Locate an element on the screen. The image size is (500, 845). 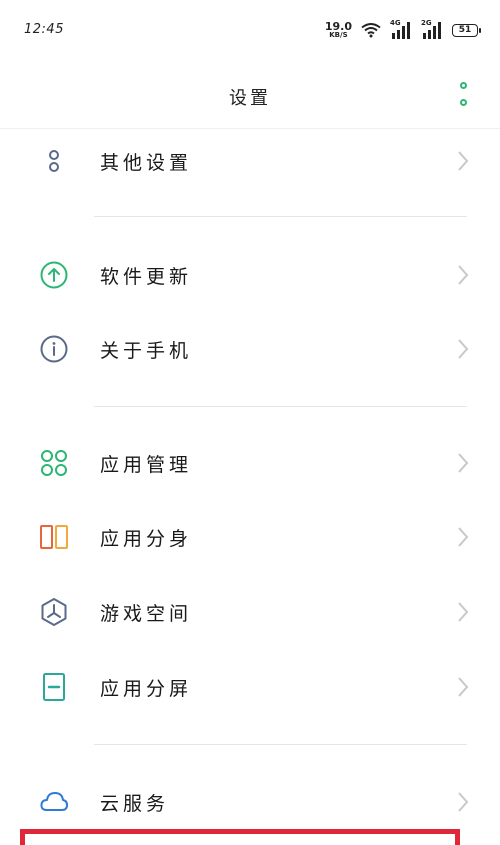
app-grid-icon is located at coordinates (54, 463).